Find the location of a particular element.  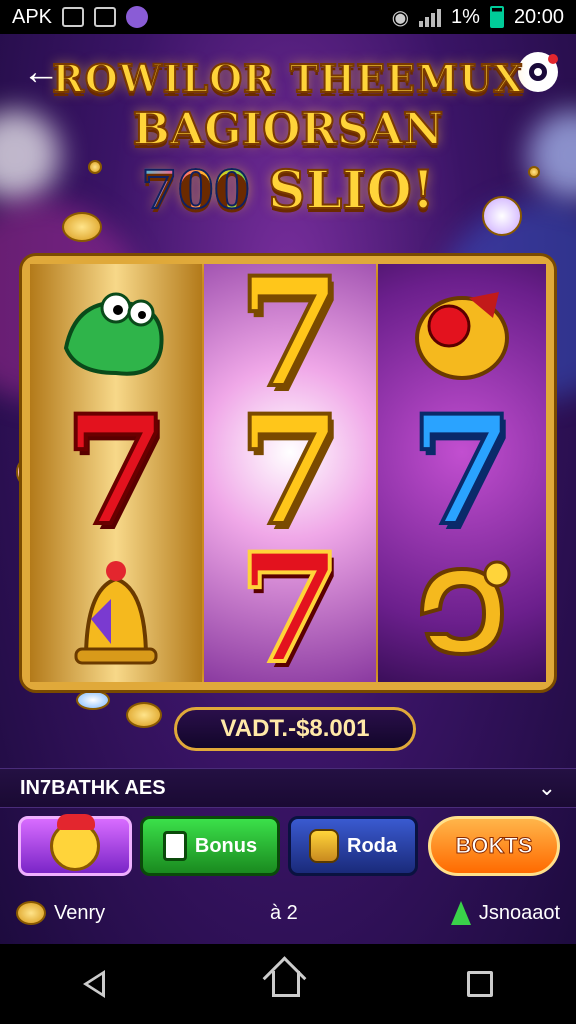

reel-1-seven: 7 is located at coordinates (116, 471).